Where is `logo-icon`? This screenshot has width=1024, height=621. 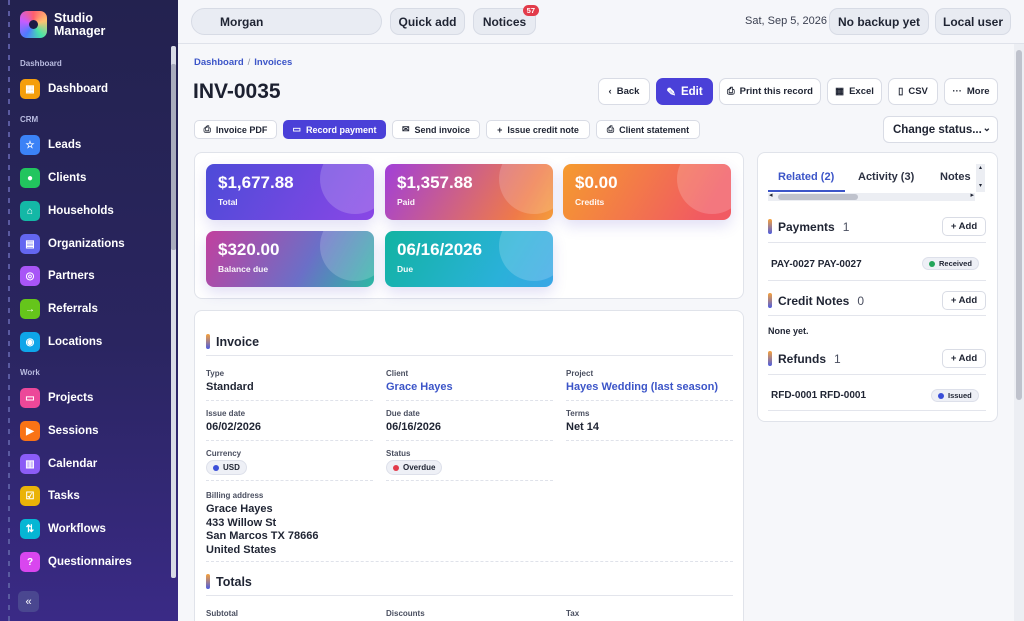
logo-icon is located at coordinates (33, 24).